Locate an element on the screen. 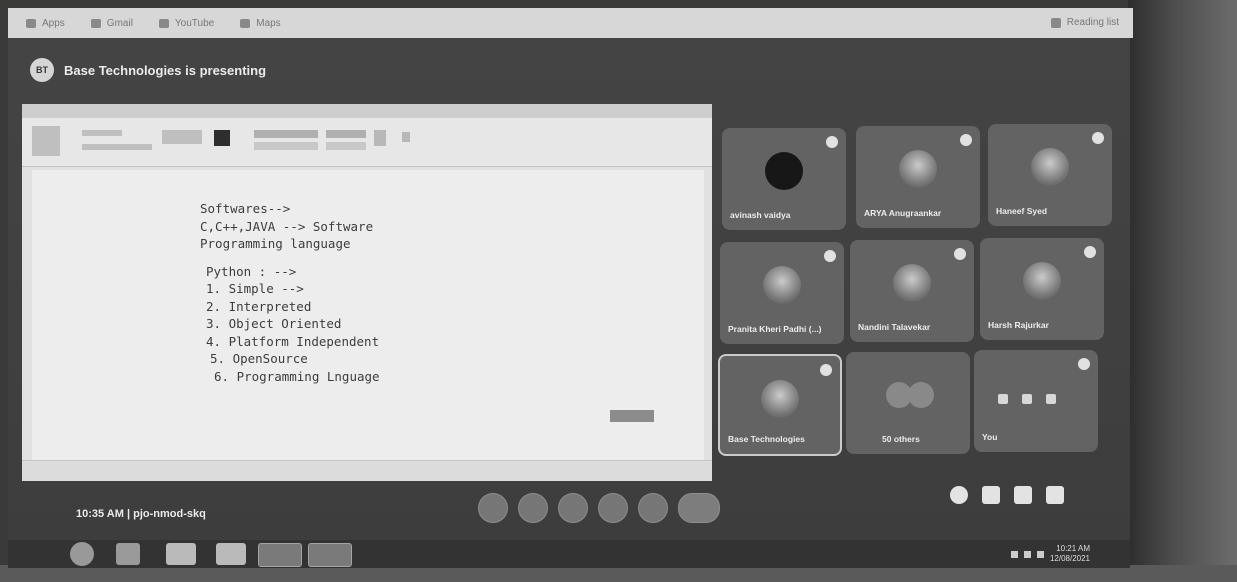 The width and height of the screenshot is (1237, 582). participant-tile: Pranita Kheri Padhi (...) is located at coordinates (782, 293).